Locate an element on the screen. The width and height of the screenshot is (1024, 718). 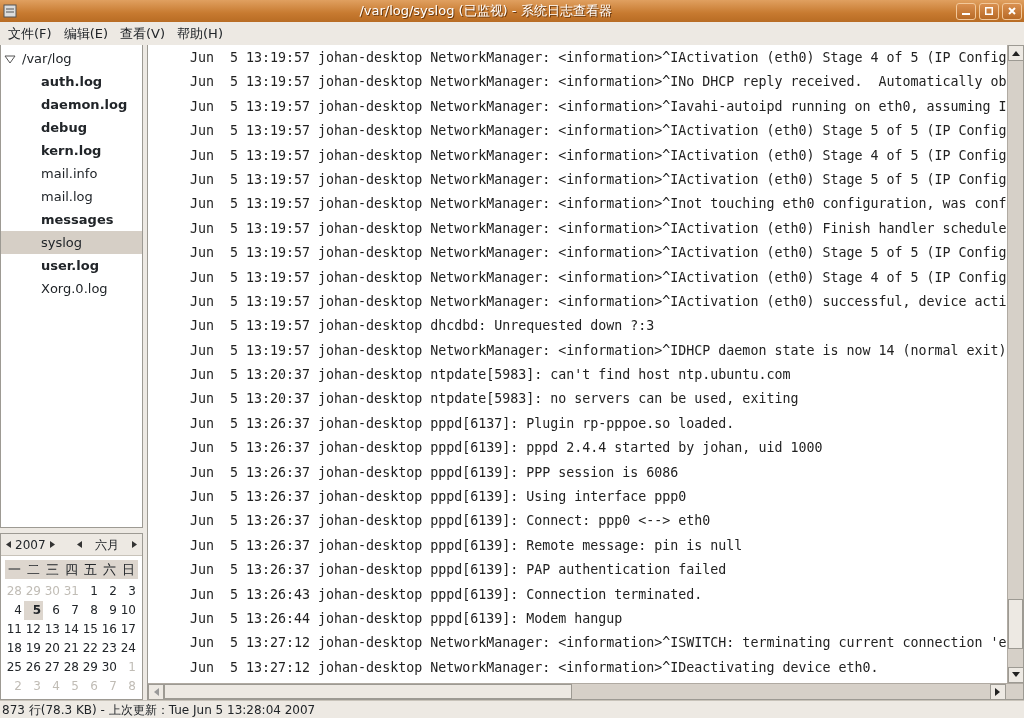
minimize-button is located at coordinates (966, 11).